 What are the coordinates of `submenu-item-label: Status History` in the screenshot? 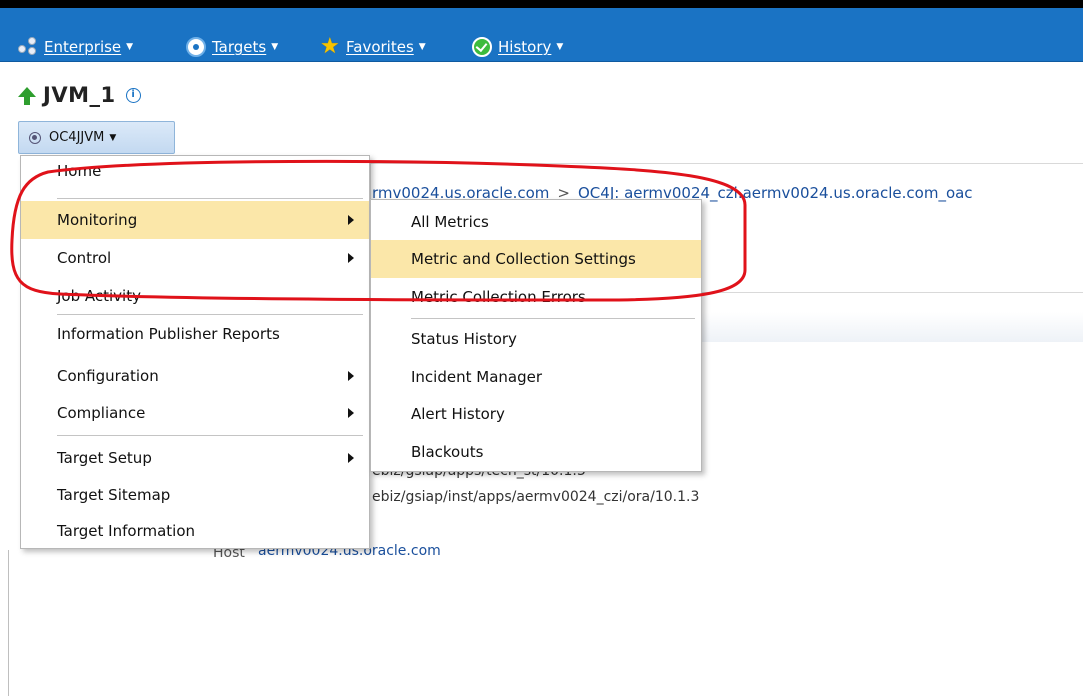 It's located at (464, 339).